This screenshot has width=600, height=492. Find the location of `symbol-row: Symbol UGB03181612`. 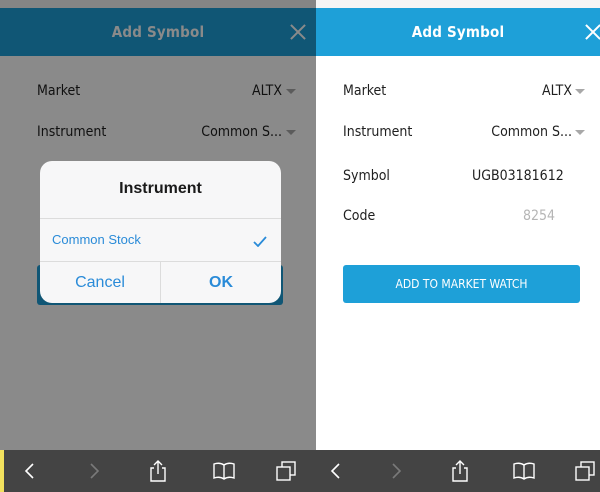

symbol-row: Symbol UGB03181612 is located at coordinates (458, 176).